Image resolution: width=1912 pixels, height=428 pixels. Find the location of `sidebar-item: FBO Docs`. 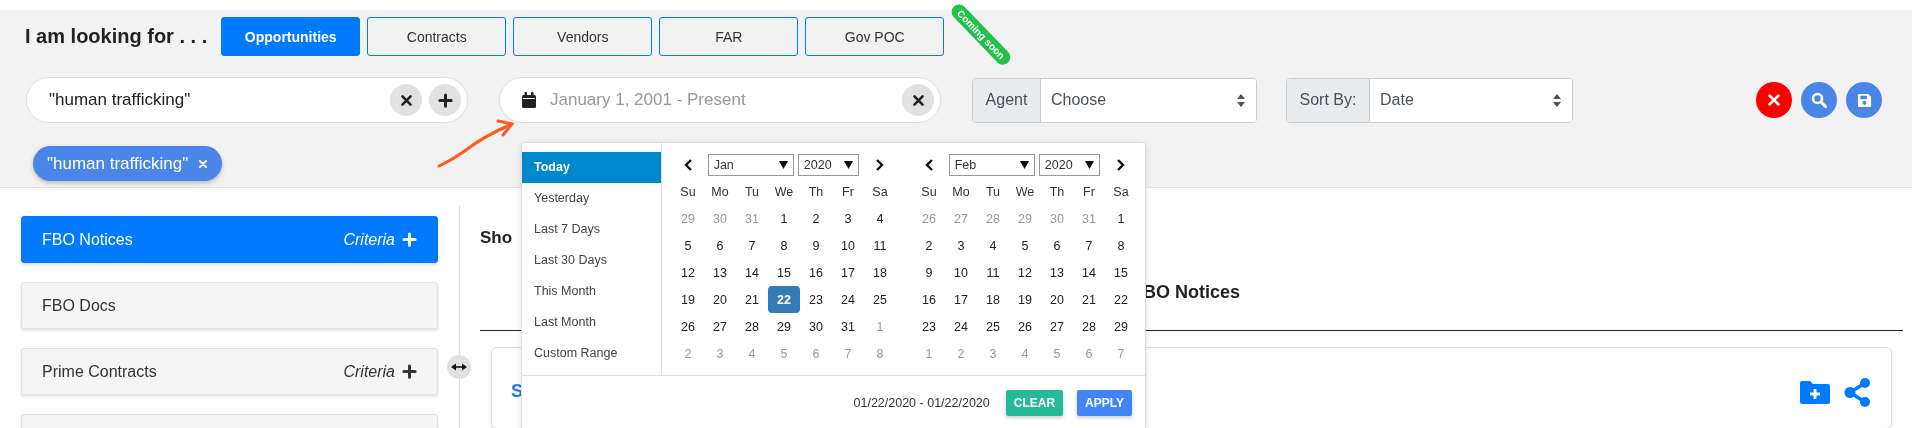

sidebar-item: FBO Docs is located at coordinates (229, 305).